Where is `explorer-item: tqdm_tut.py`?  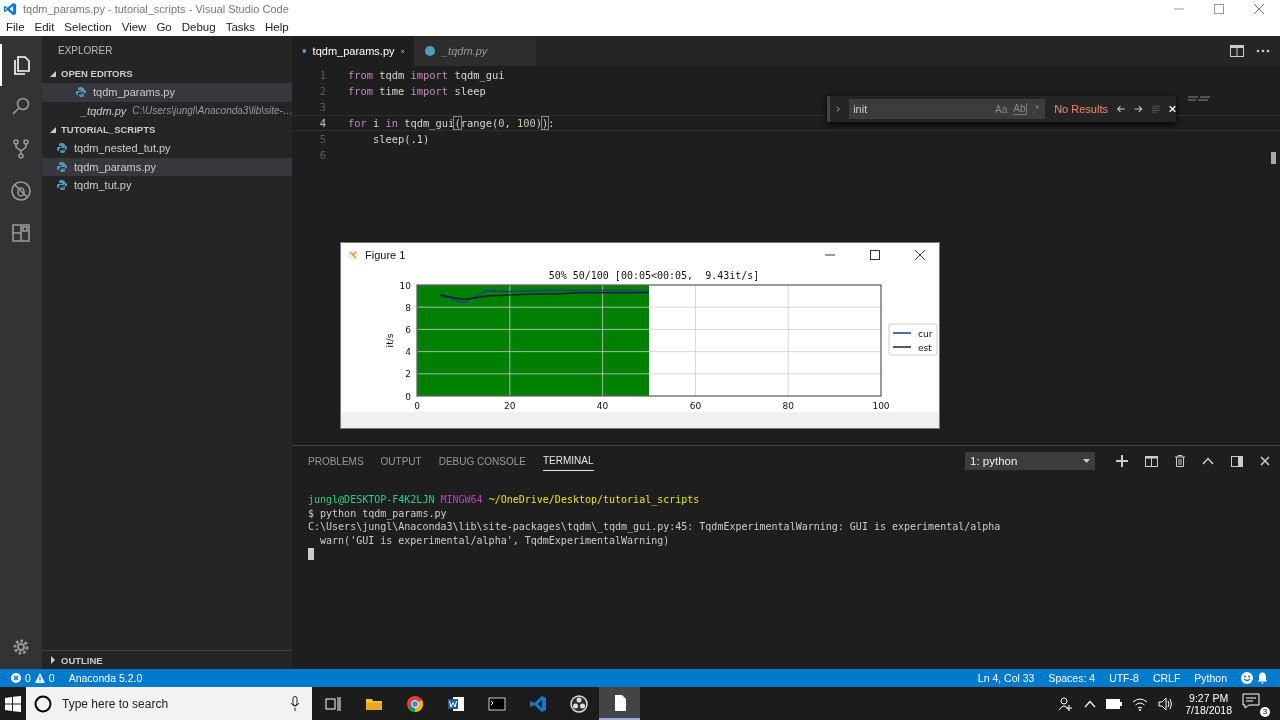 explorer-item: tqdm_tut.py is located at coordinates (167, 185).